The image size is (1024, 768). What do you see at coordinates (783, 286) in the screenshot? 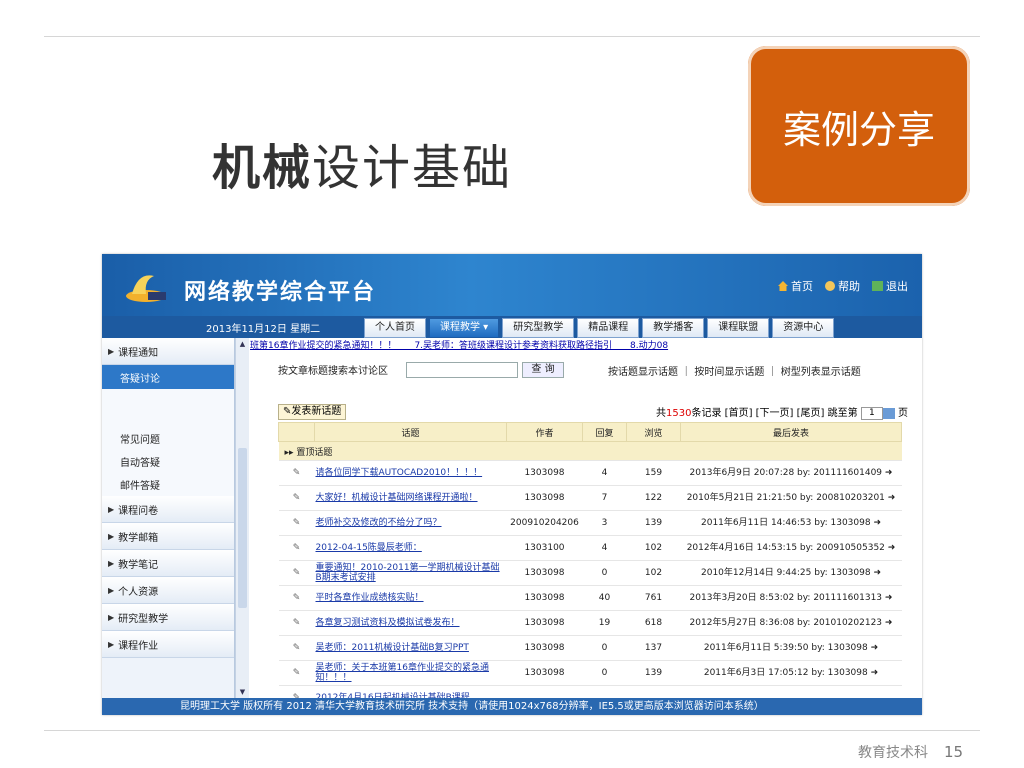
I see `home-icon` at bounding box center [783, 286].